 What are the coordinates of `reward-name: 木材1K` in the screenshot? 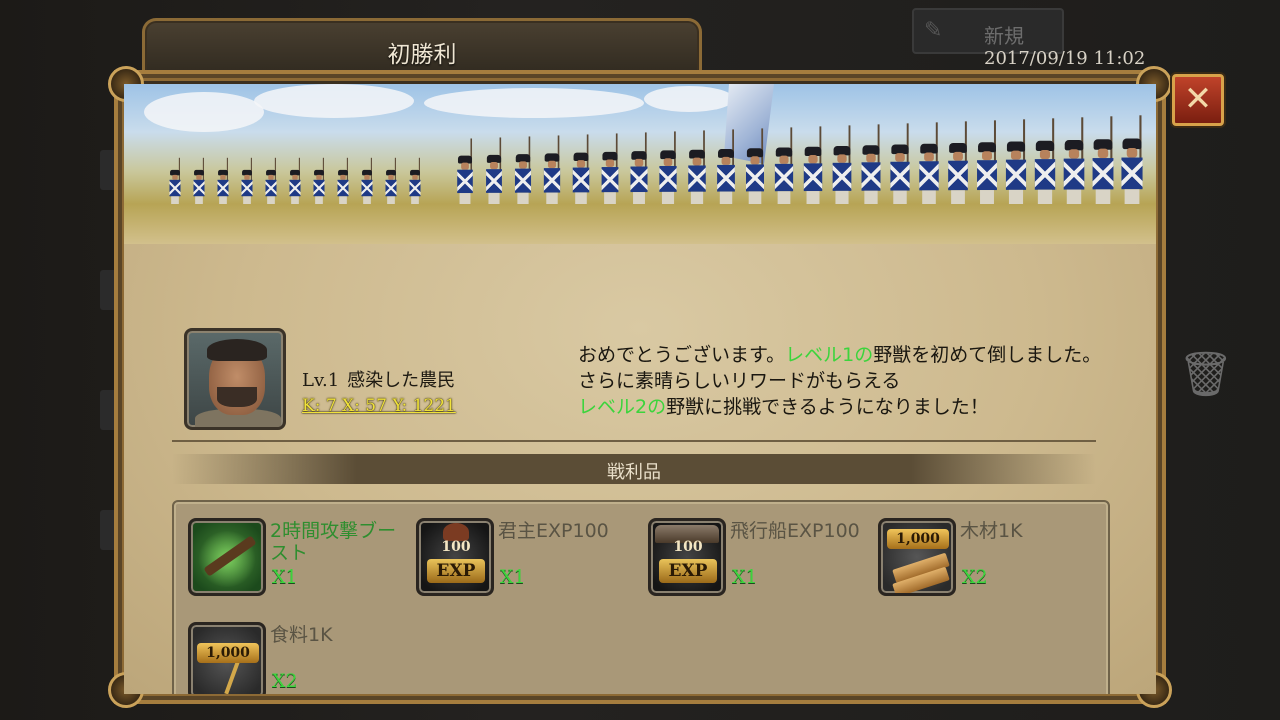 It's located at (991, 531).